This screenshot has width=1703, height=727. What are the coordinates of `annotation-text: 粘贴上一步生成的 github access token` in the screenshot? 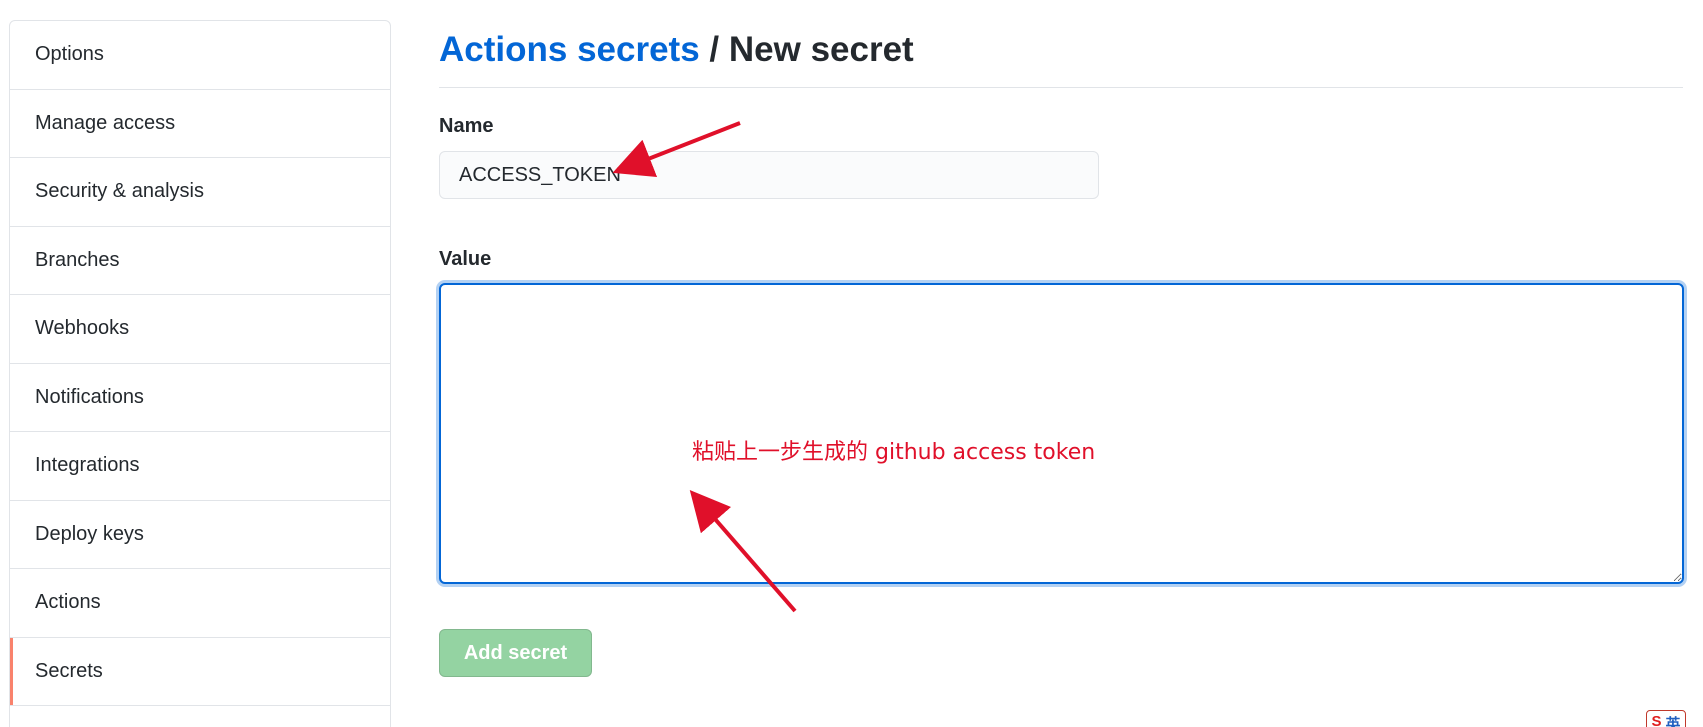 It's located at (894, 452).